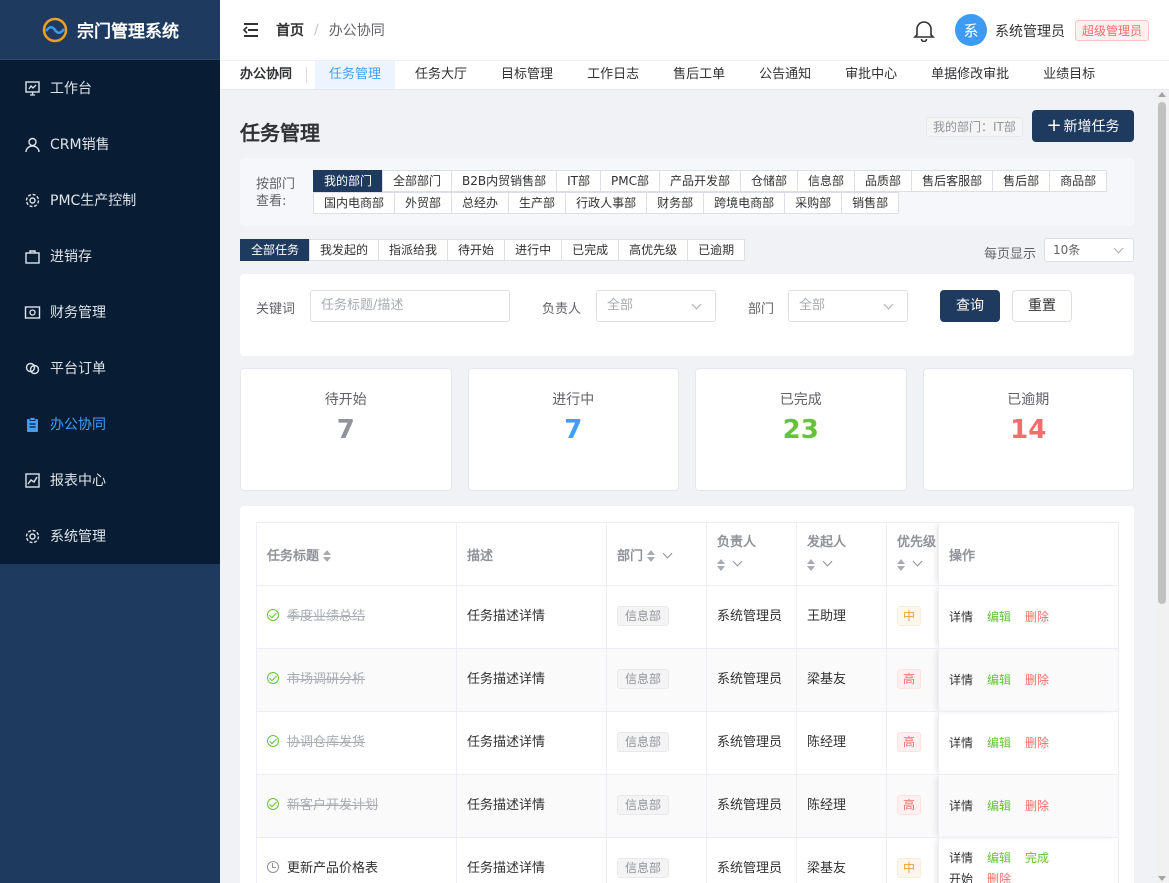  I want to click on status-filter-option: 进行中, so click(533, 250).